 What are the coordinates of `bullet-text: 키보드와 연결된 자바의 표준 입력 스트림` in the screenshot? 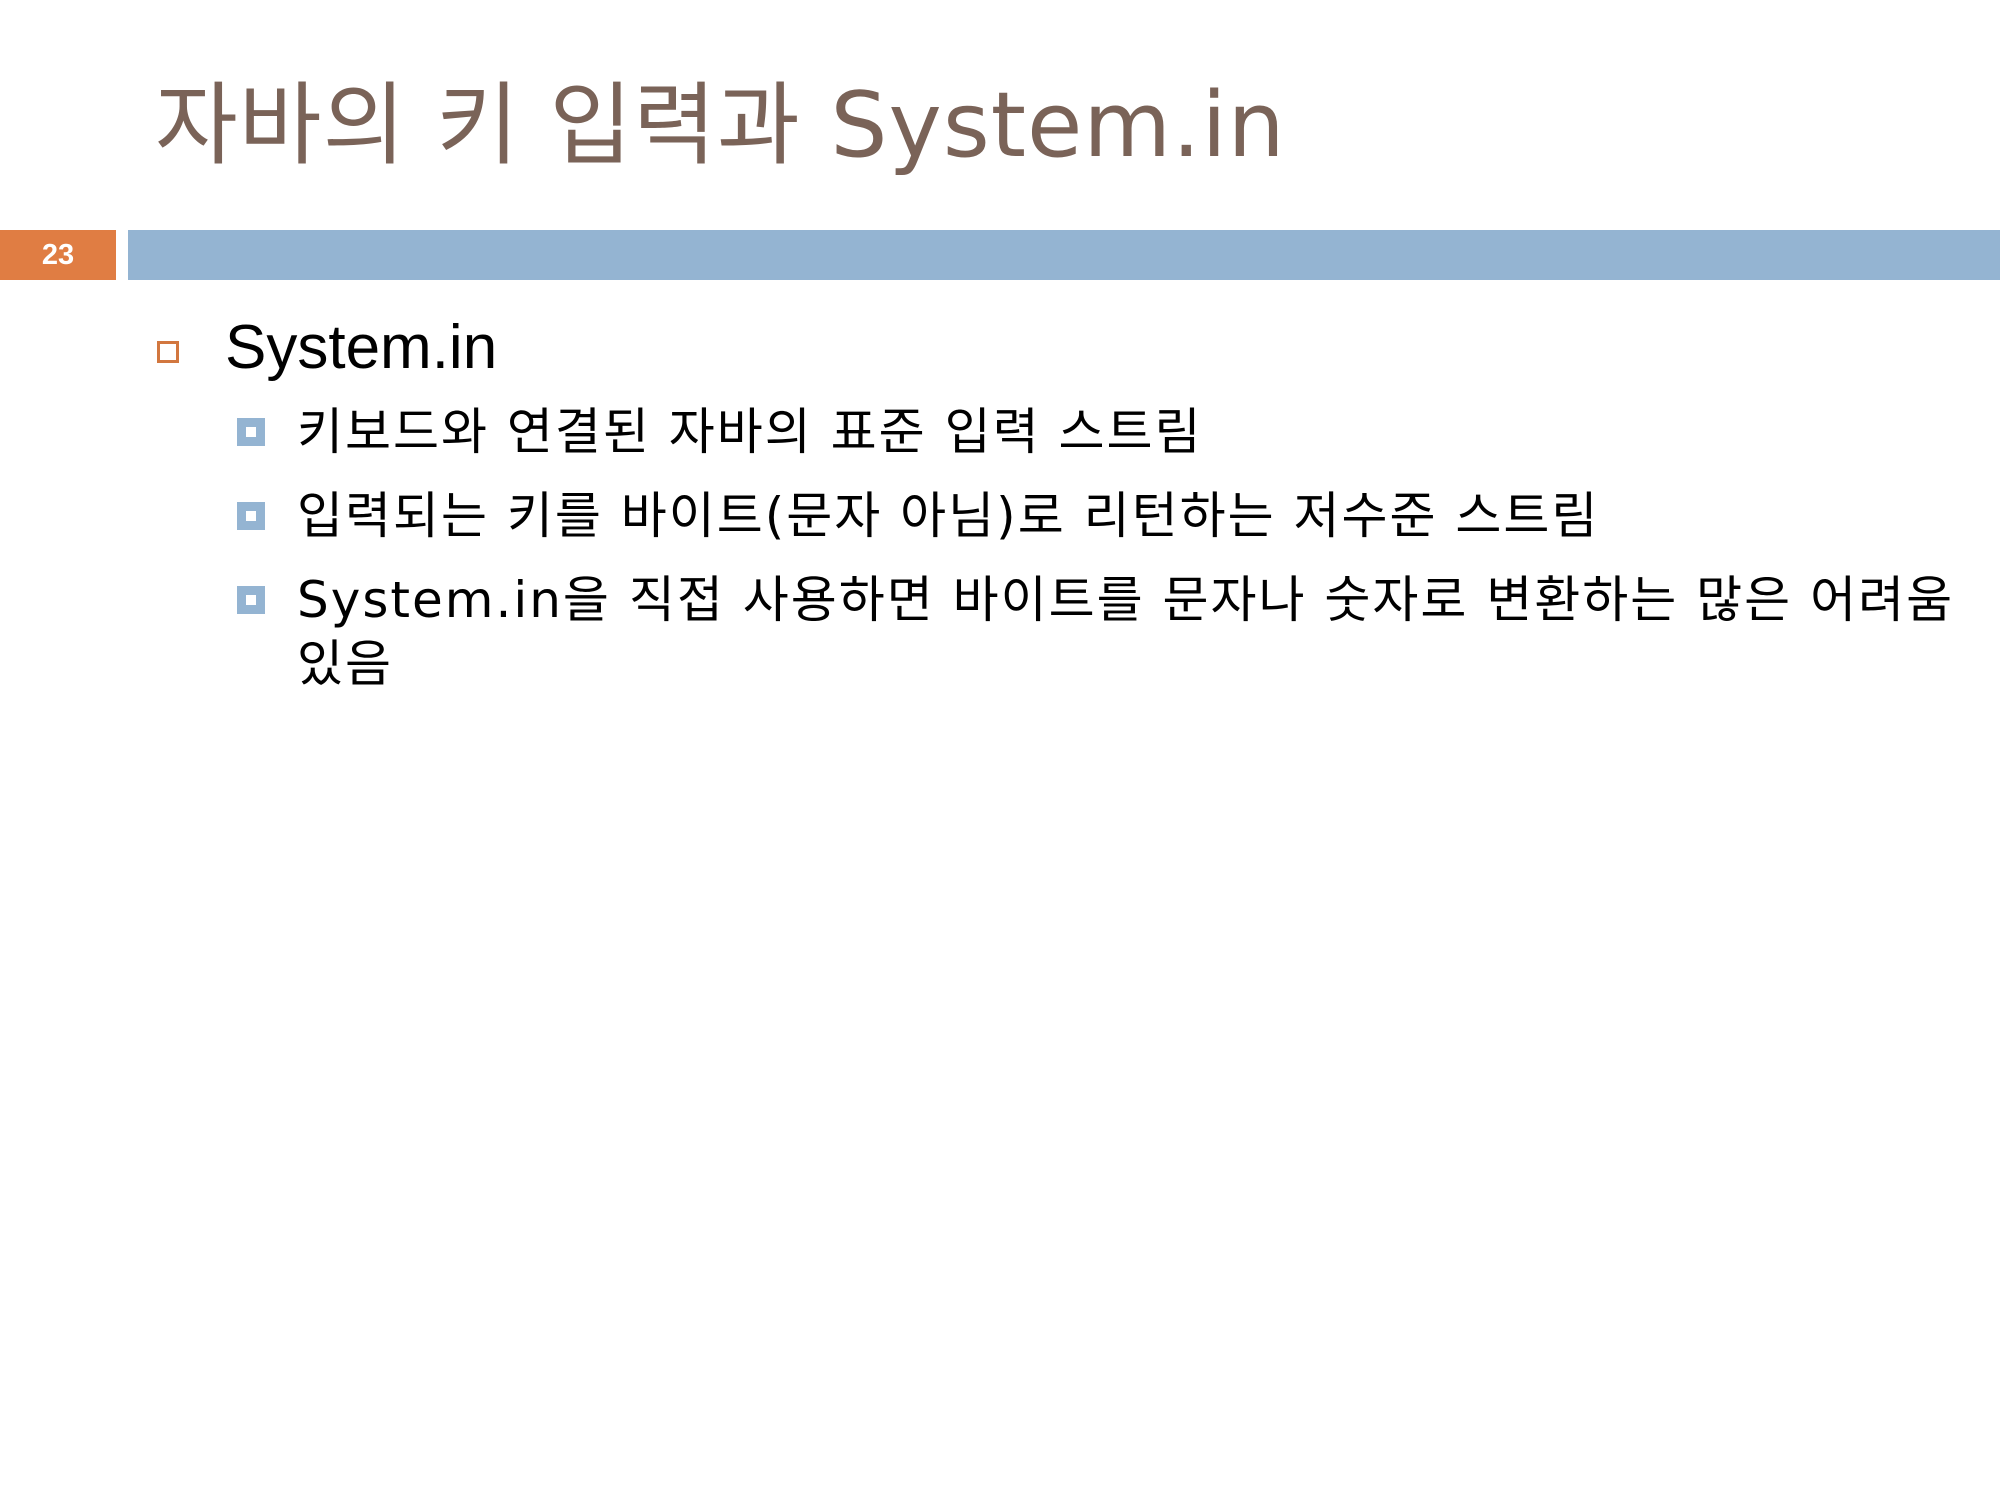 It's located at (750, 432).